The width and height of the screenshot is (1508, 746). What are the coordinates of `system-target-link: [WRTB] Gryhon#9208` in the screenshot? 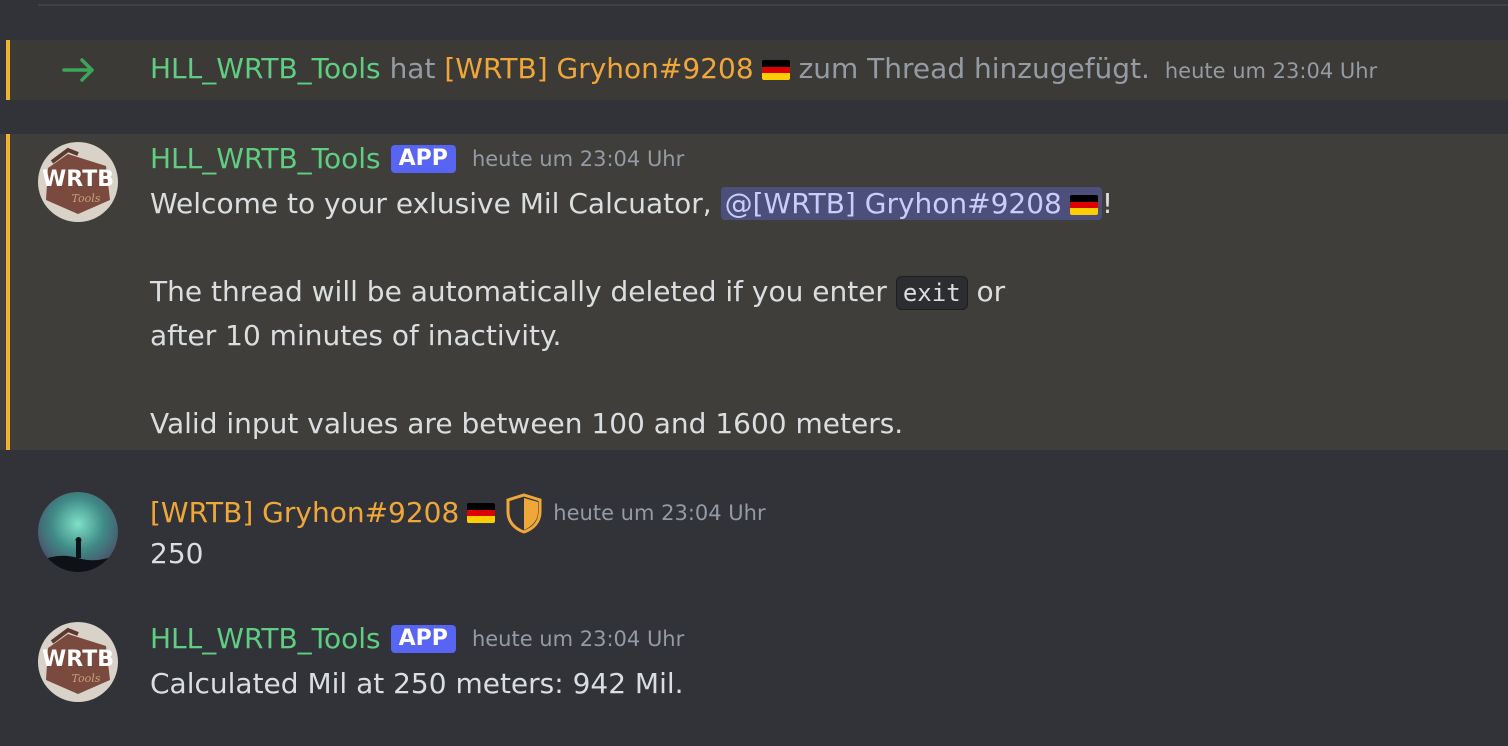 It's located at (598, 68).